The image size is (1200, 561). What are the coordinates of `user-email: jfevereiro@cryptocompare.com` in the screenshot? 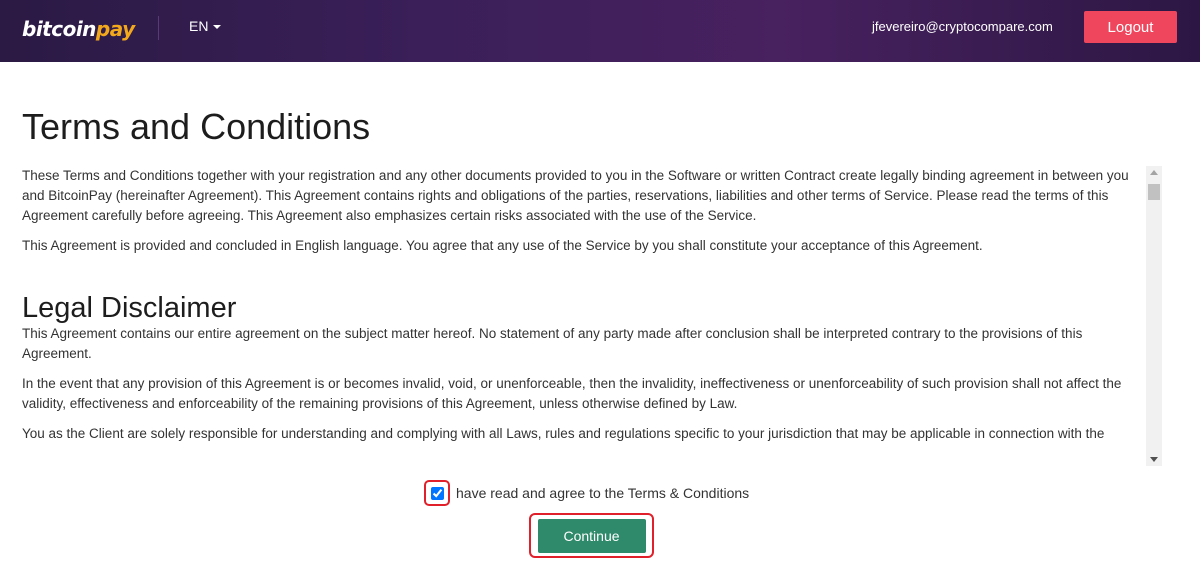 It's located at (962, 26).